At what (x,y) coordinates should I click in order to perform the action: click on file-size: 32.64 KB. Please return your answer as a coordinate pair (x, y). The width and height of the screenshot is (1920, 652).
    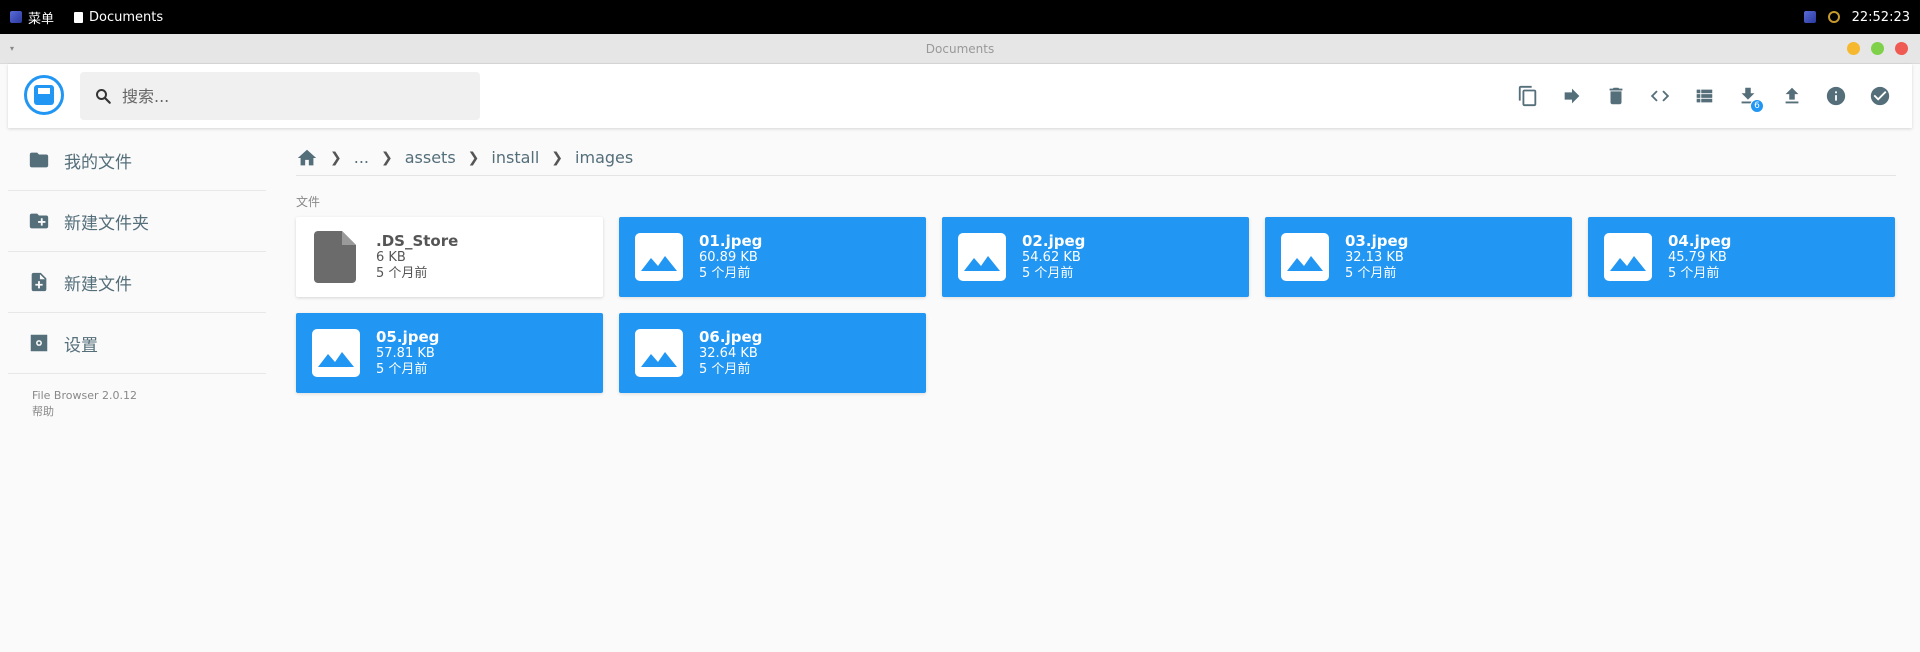
    Looking at the image, I should click on (728, 353).